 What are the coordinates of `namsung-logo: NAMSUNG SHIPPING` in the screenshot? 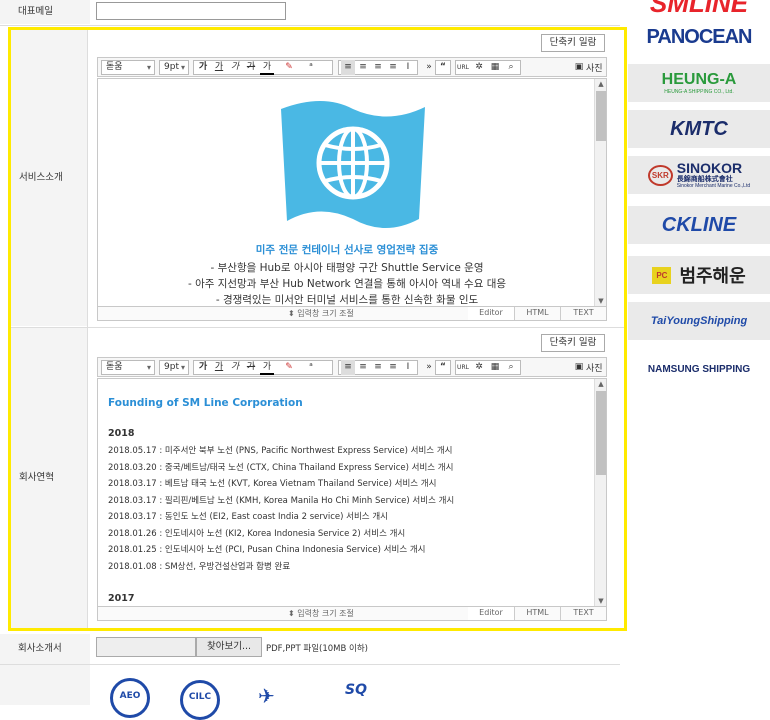 It's located at (699, 369).